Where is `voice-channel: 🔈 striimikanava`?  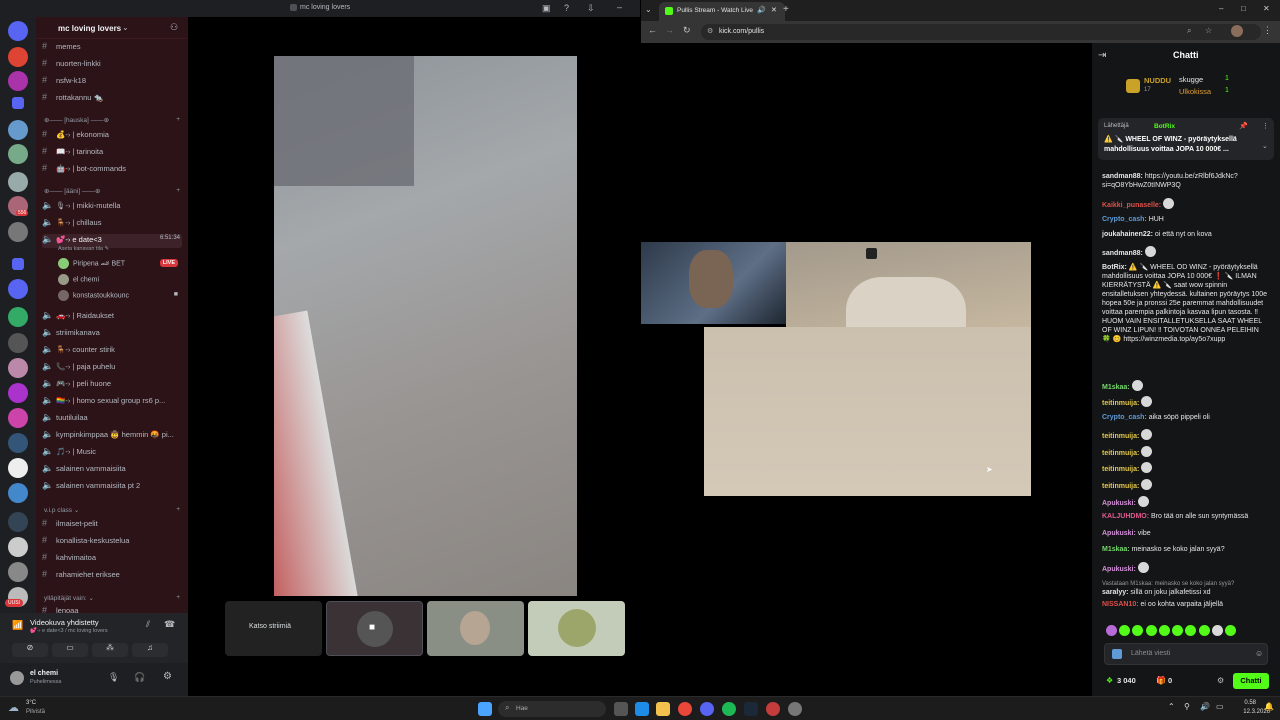 voice-channel: 🔈 striimikanava is located at coordinates (112, 334).